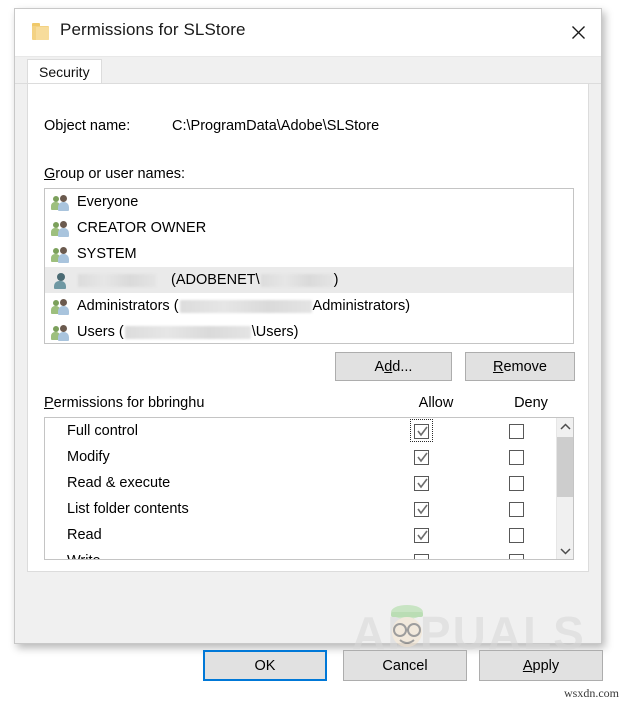 The height and width of the screenshot is (704, 623). I want to click on list-item: Administrators ( Administrators), so click(309, 306).